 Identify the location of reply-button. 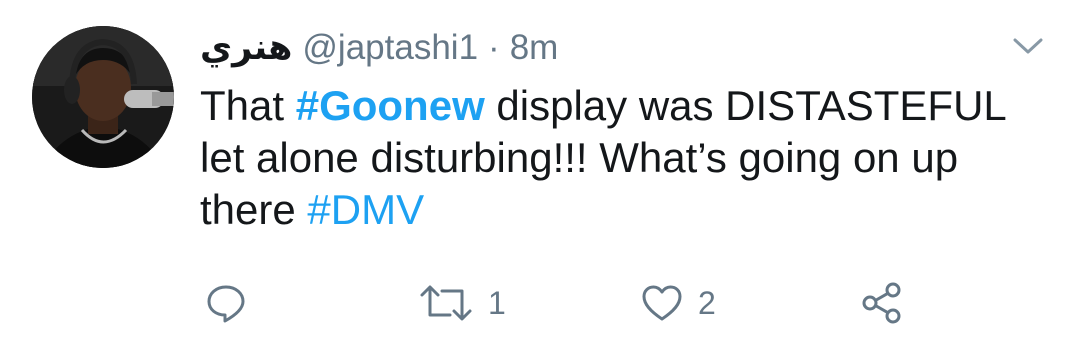
(226, 303).